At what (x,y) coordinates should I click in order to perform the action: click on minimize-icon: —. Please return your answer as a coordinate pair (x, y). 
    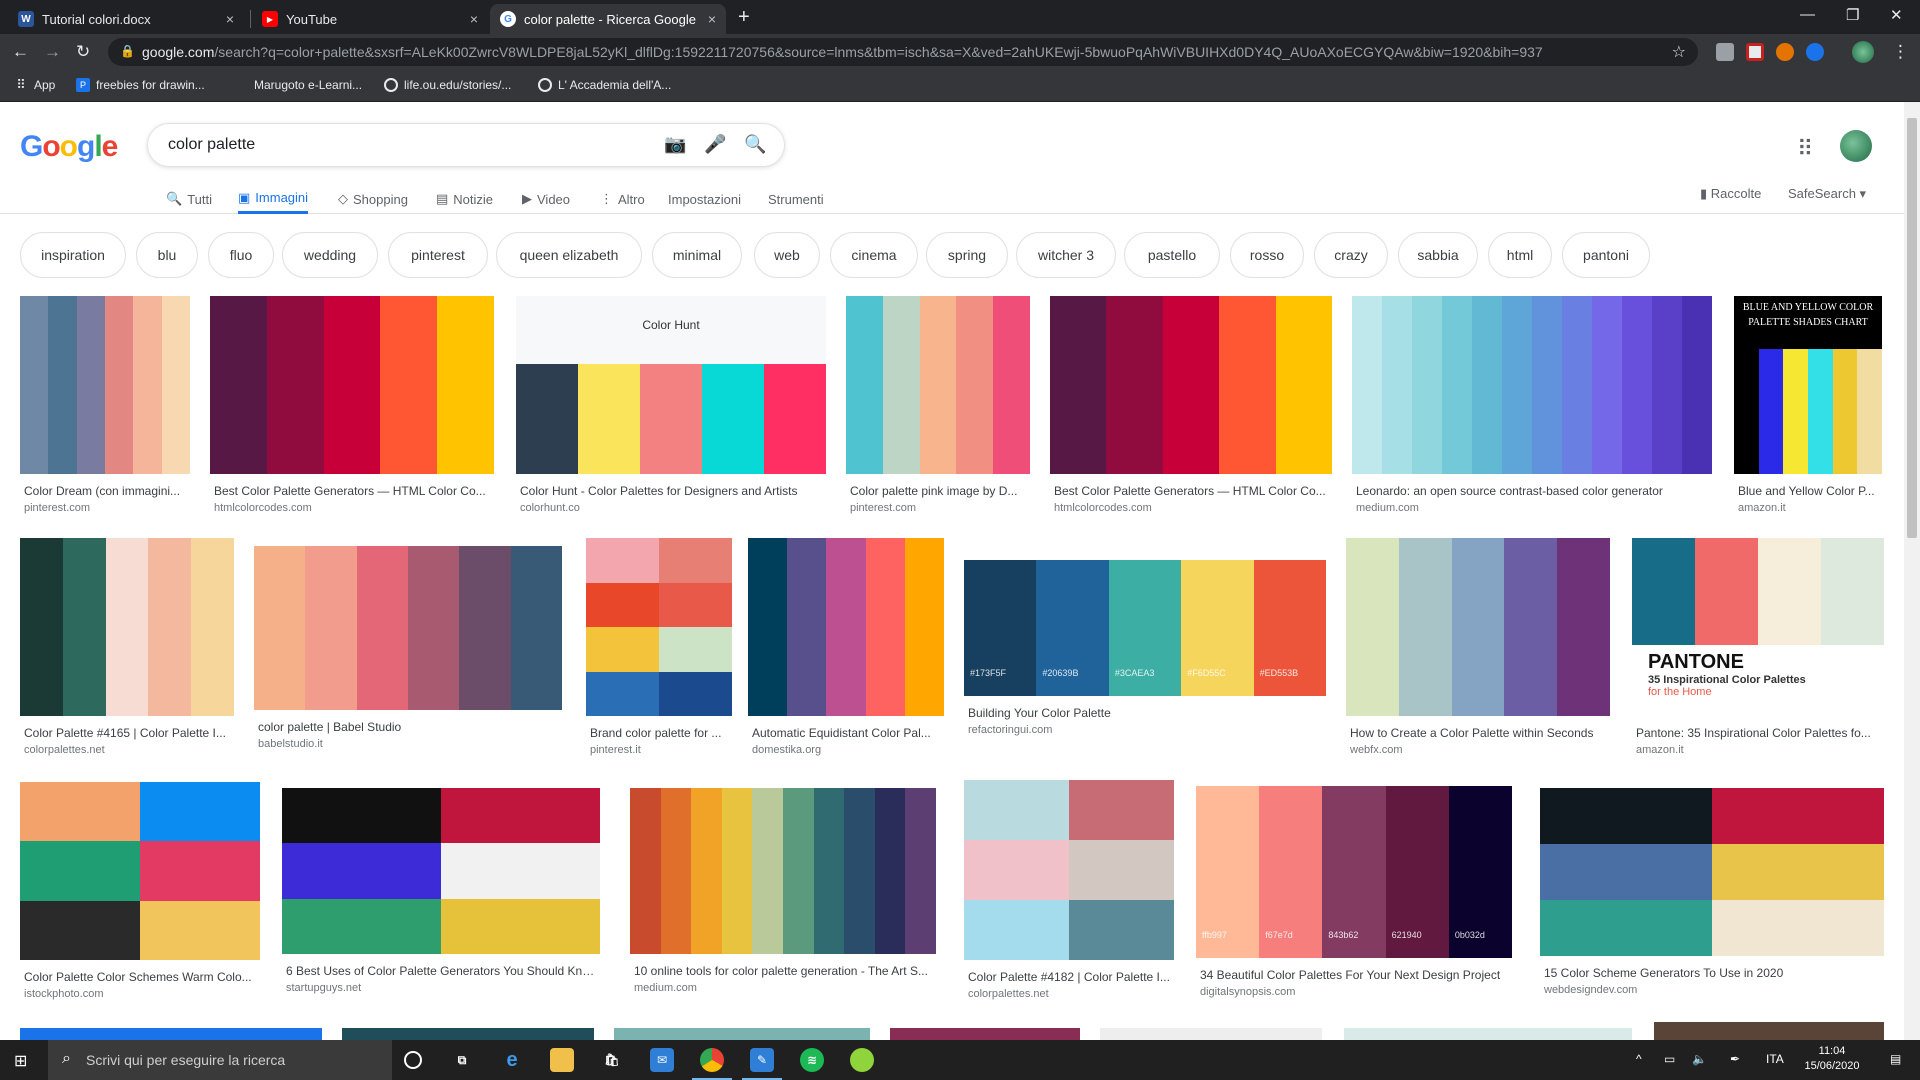
    Looking at the image, I should click on (1807, 14).